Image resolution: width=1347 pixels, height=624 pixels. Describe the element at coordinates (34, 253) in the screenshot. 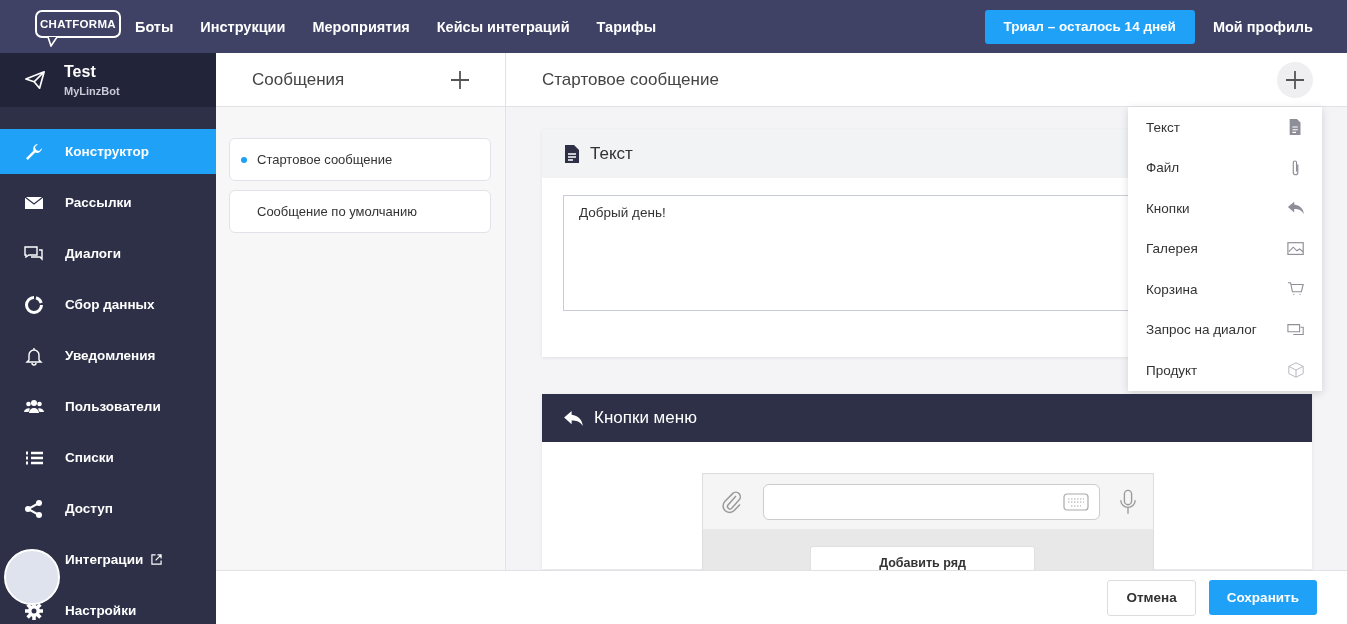

I see `chat-bubbles-icon` at that location.